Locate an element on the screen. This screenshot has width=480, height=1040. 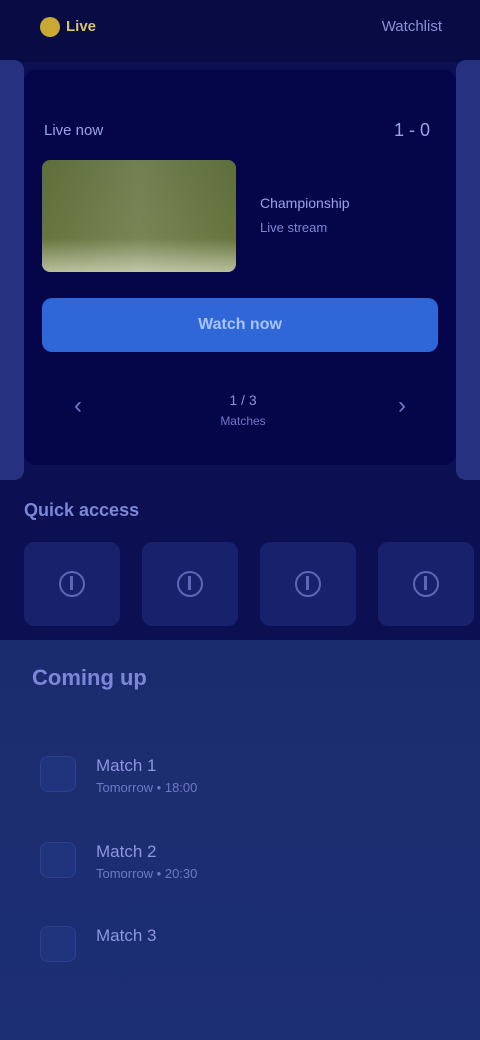
list-item-title: Match 1 is located at coordinates (126, 765).